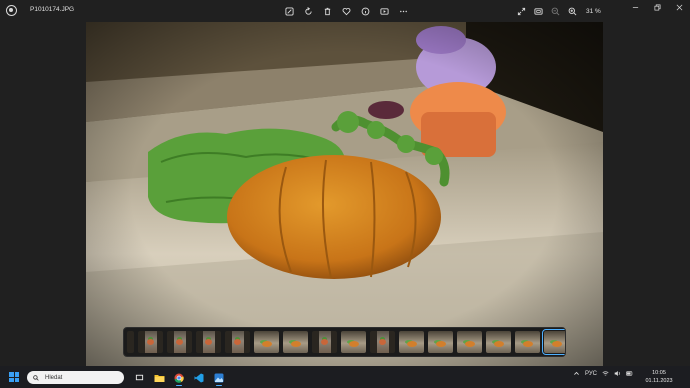  What do you see at coordinates (659, 381) in the screenshot?
I see `clock-date: 01.11.2023` at bounding box center [659, 381].